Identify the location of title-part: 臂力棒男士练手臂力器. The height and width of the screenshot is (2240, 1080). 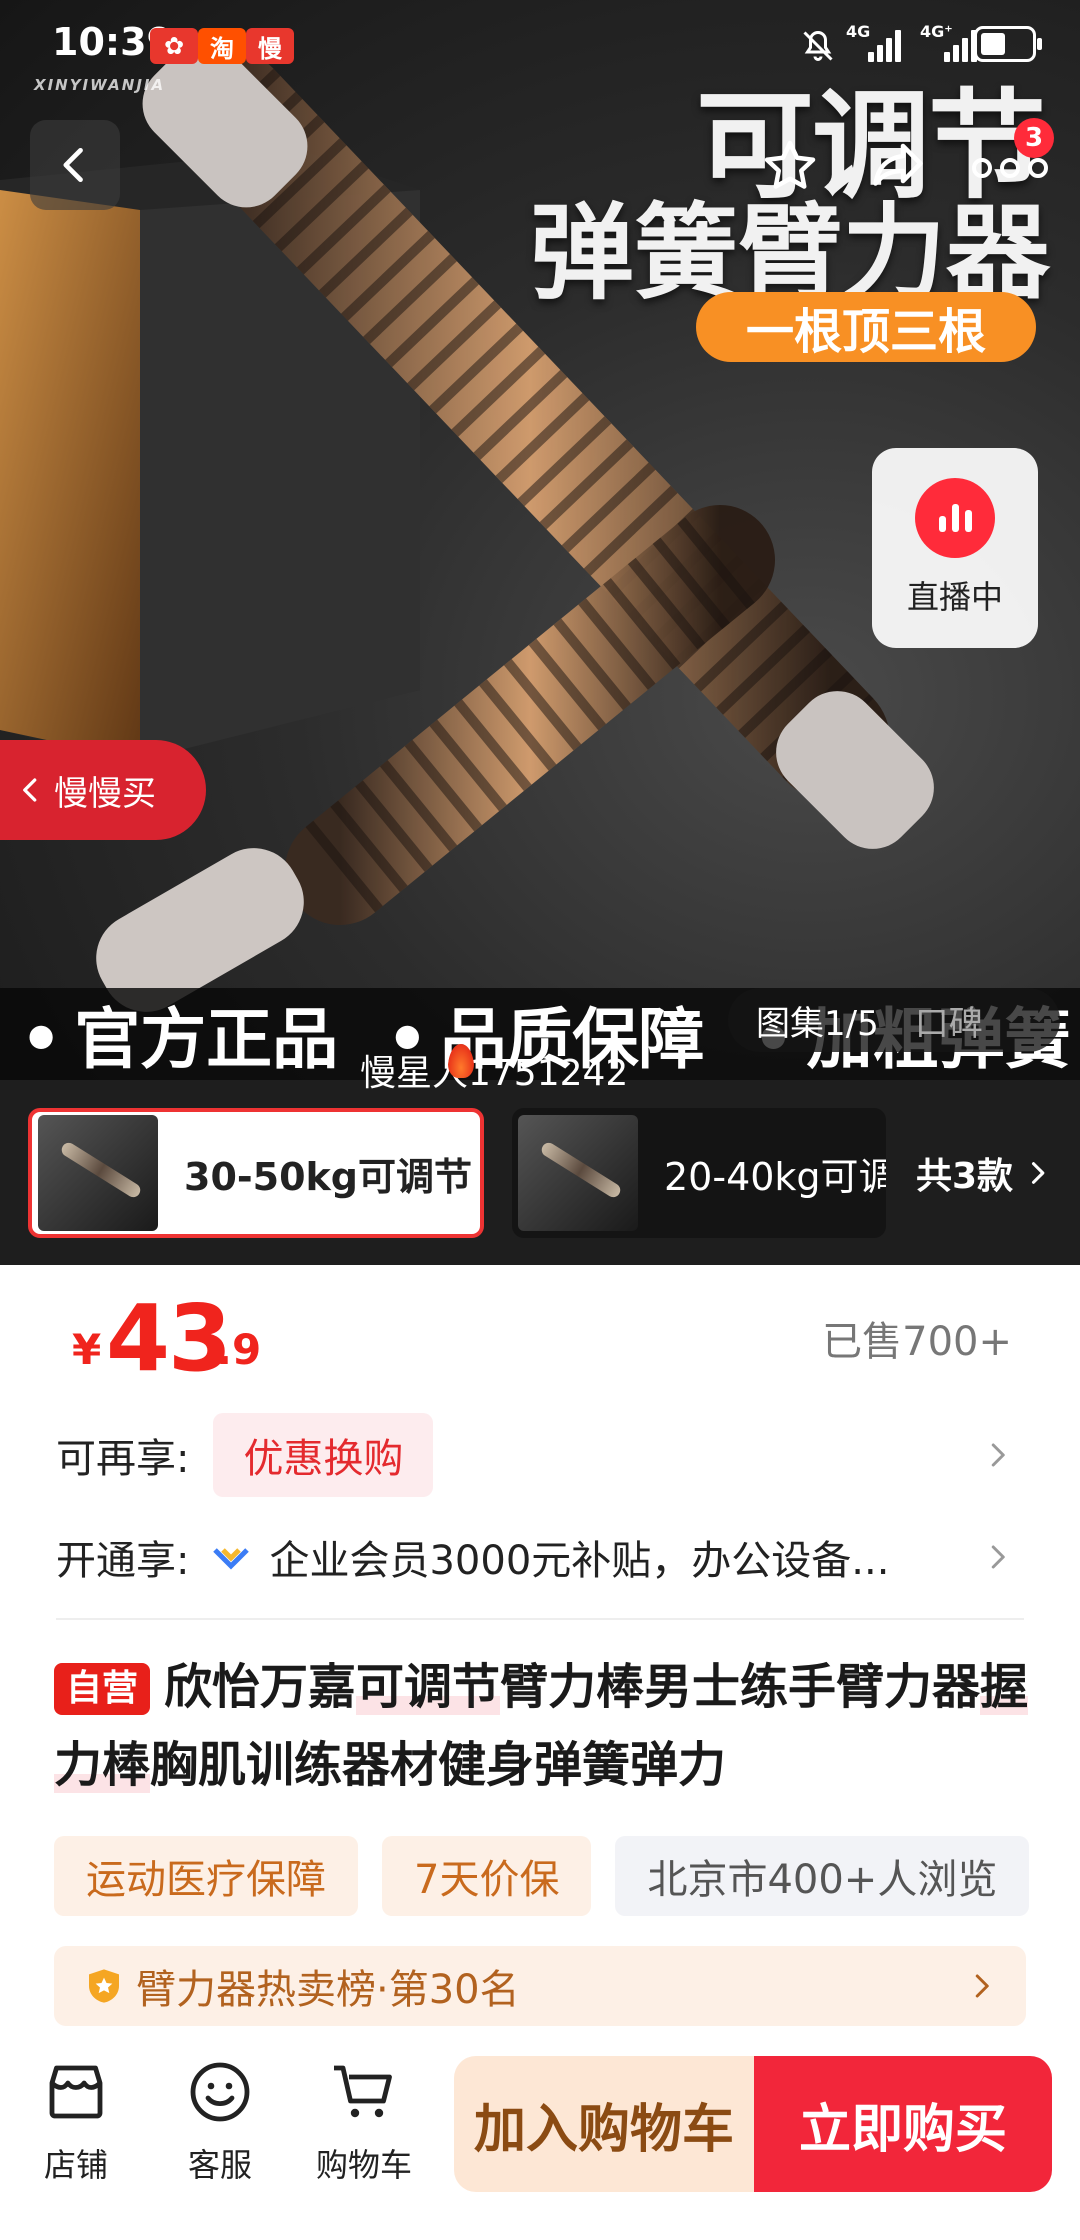
(740, 1687).